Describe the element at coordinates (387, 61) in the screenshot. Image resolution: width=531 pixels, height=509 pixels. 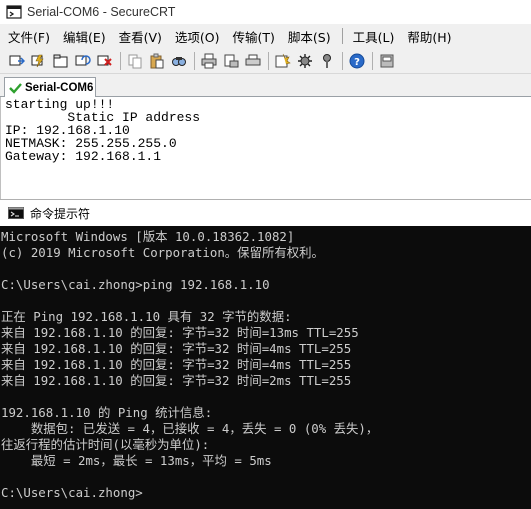
I see `sftp-icon` at that location.